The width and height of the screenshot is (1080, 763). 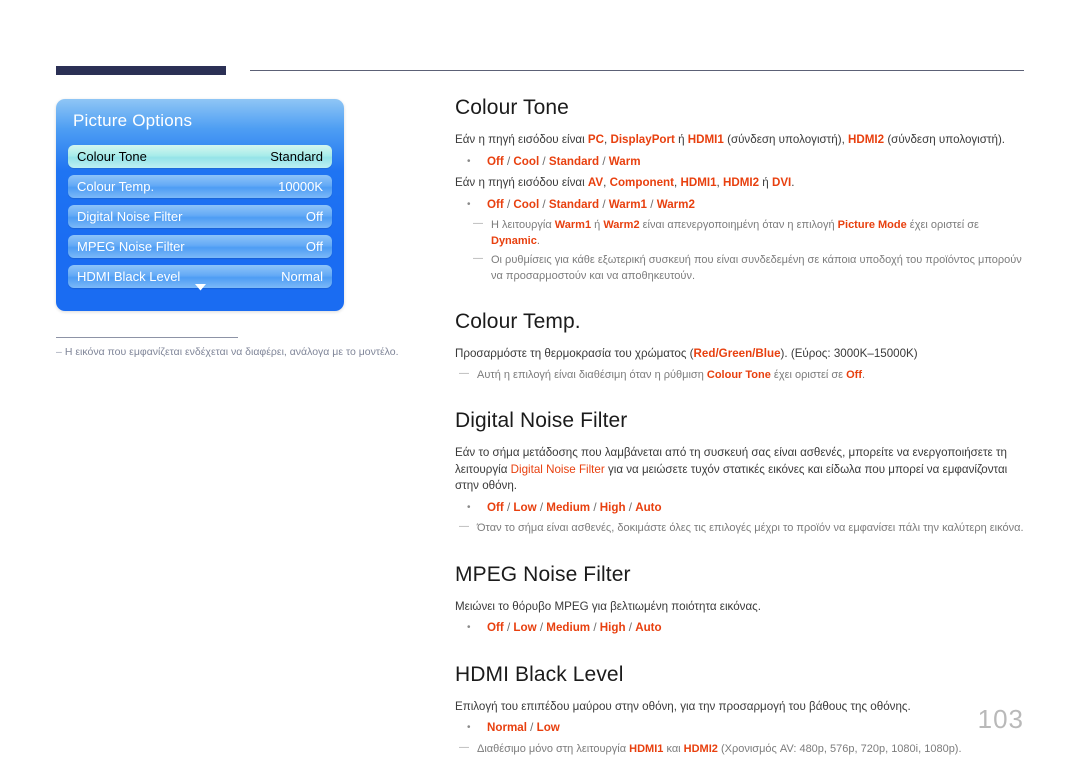 What do you see at coordinates (740, 508) in the screenshot?
I see `option-list-digital-noise-filter: Off / Low / Medium / High / Auto` at bounding box center [740, 508].